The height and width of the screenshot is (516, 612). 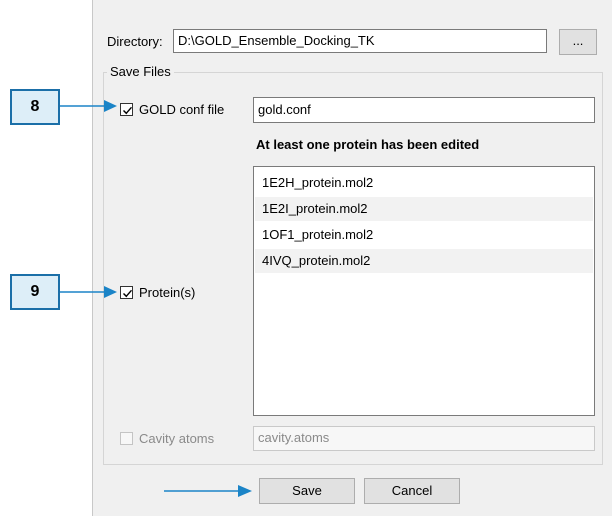 What do you see at coordinates (424, 110) in the screenshot?
I see `gold-conf-input: gold.conf` at bounding box center [424, 110].